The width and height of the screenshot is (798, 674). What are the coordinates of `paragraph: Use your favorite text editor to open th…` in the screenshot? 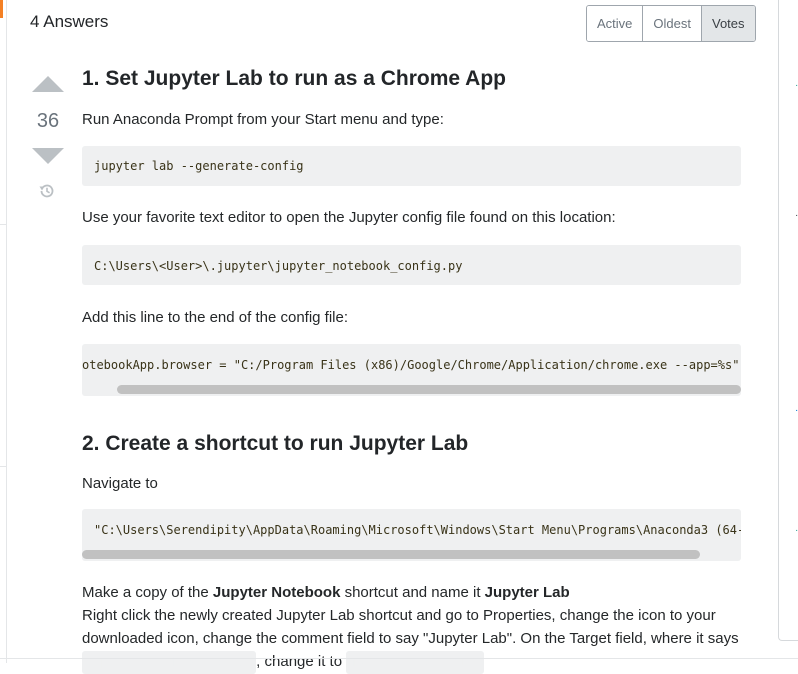 It's located at (349, 217).